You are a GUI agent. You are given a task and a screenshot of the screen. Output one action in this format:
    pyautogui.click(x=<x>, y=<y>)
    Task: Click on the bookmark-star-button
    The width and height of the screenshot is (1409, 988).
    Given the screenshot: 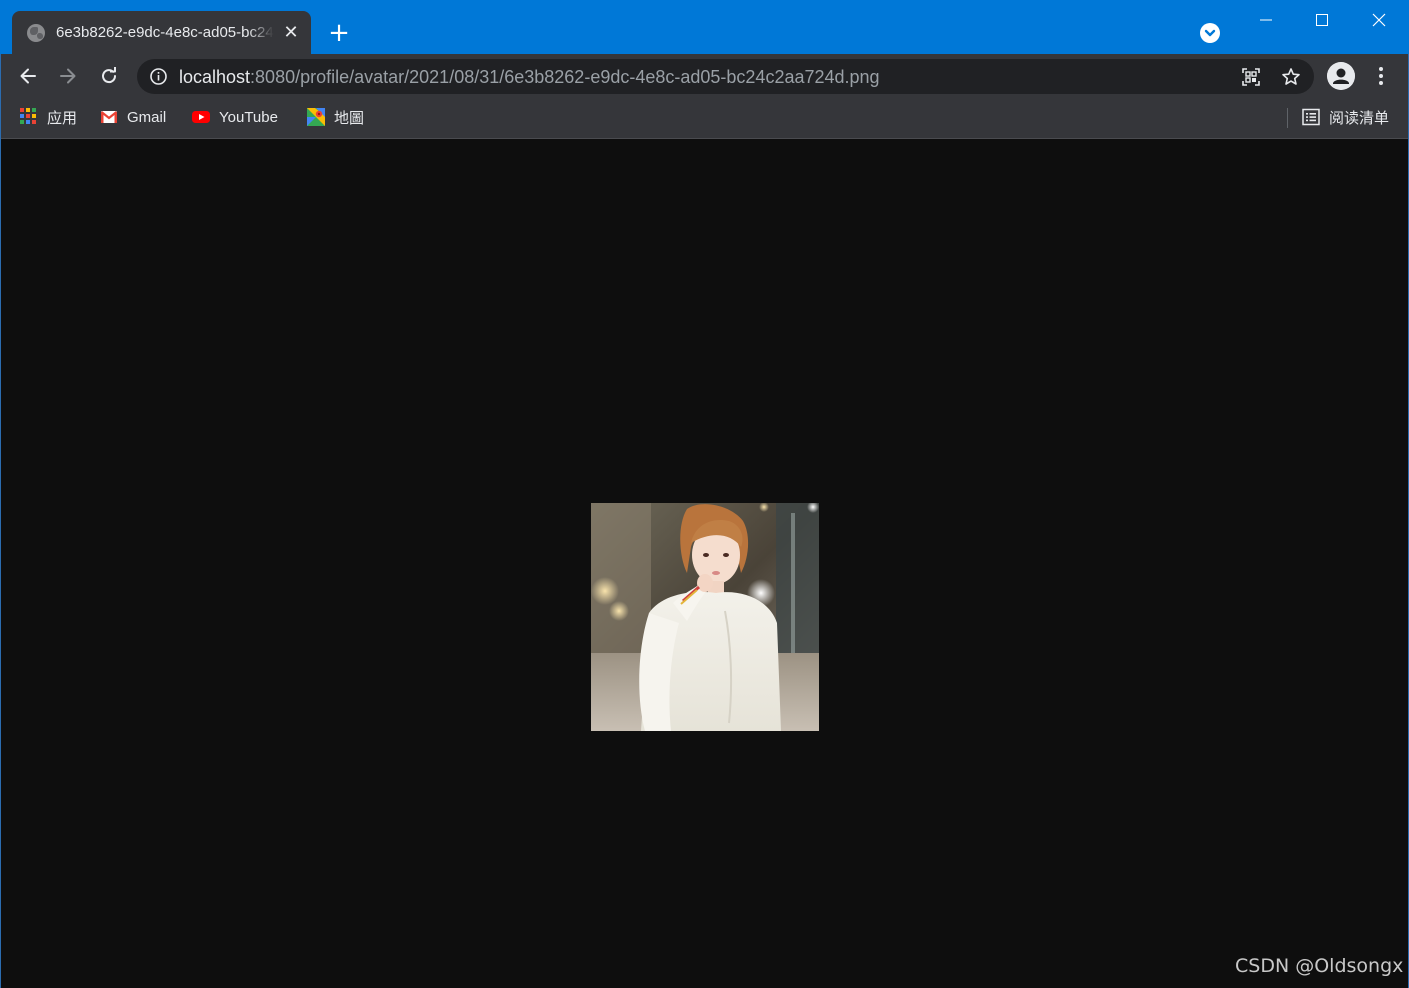 What is the action you would take?
    pyautogui.click(x=1291, y=77)
    